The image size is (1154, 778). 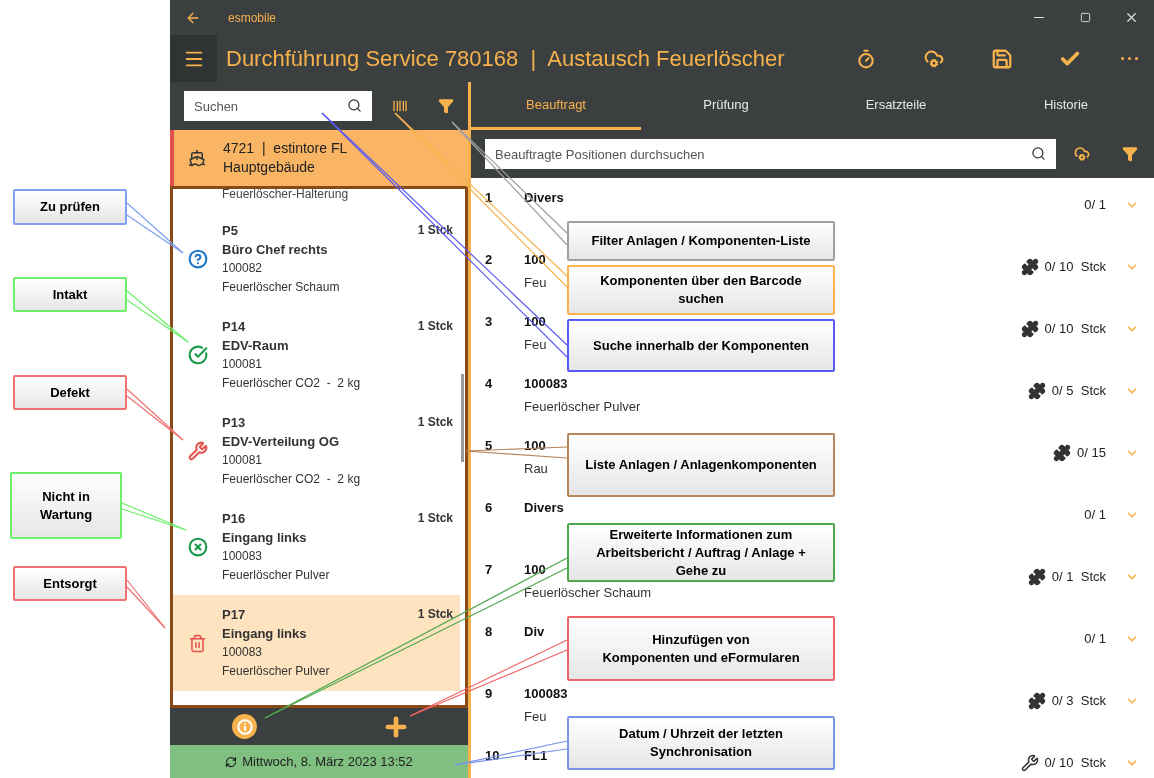 What do you see at coordinates (197, 355) in the screenshot?
I see `check-circle-icon` at bounding box center [197, 355].